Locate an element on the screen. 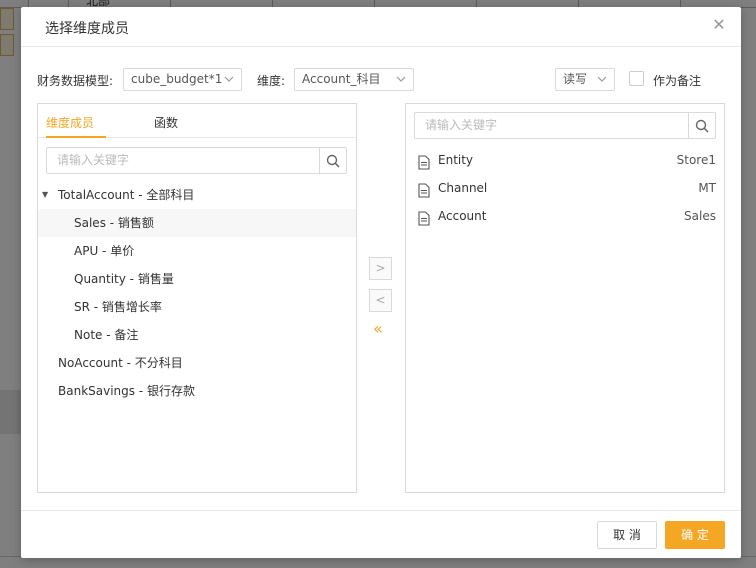  tree-item: Sales - 销售额 is located at coordinates (197, 223).